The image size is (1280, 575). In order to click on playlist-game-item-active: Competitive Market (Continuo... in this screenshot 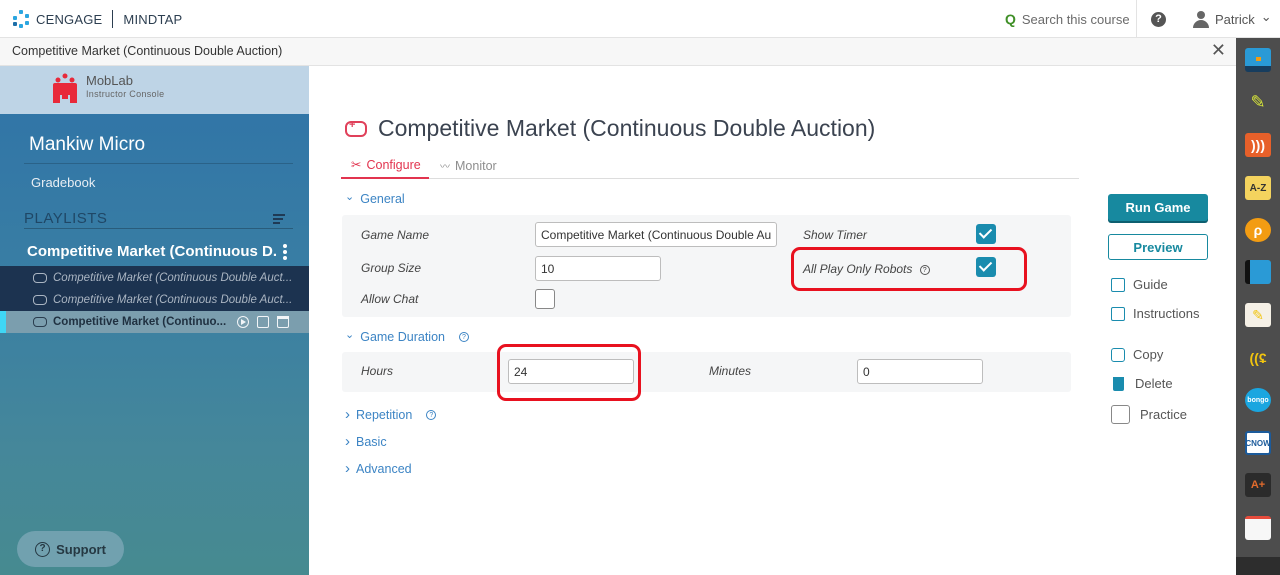, I will do `click(154, 322)`.